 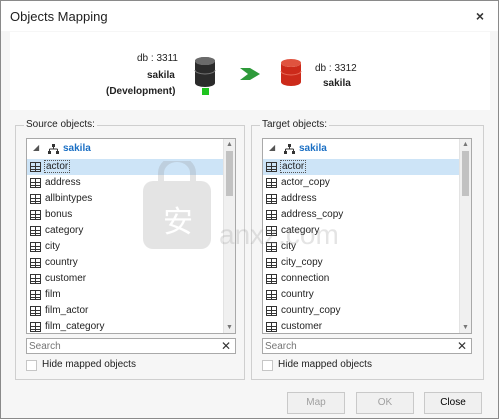 I want to click on table-name: film, so click(x=53, y=294).